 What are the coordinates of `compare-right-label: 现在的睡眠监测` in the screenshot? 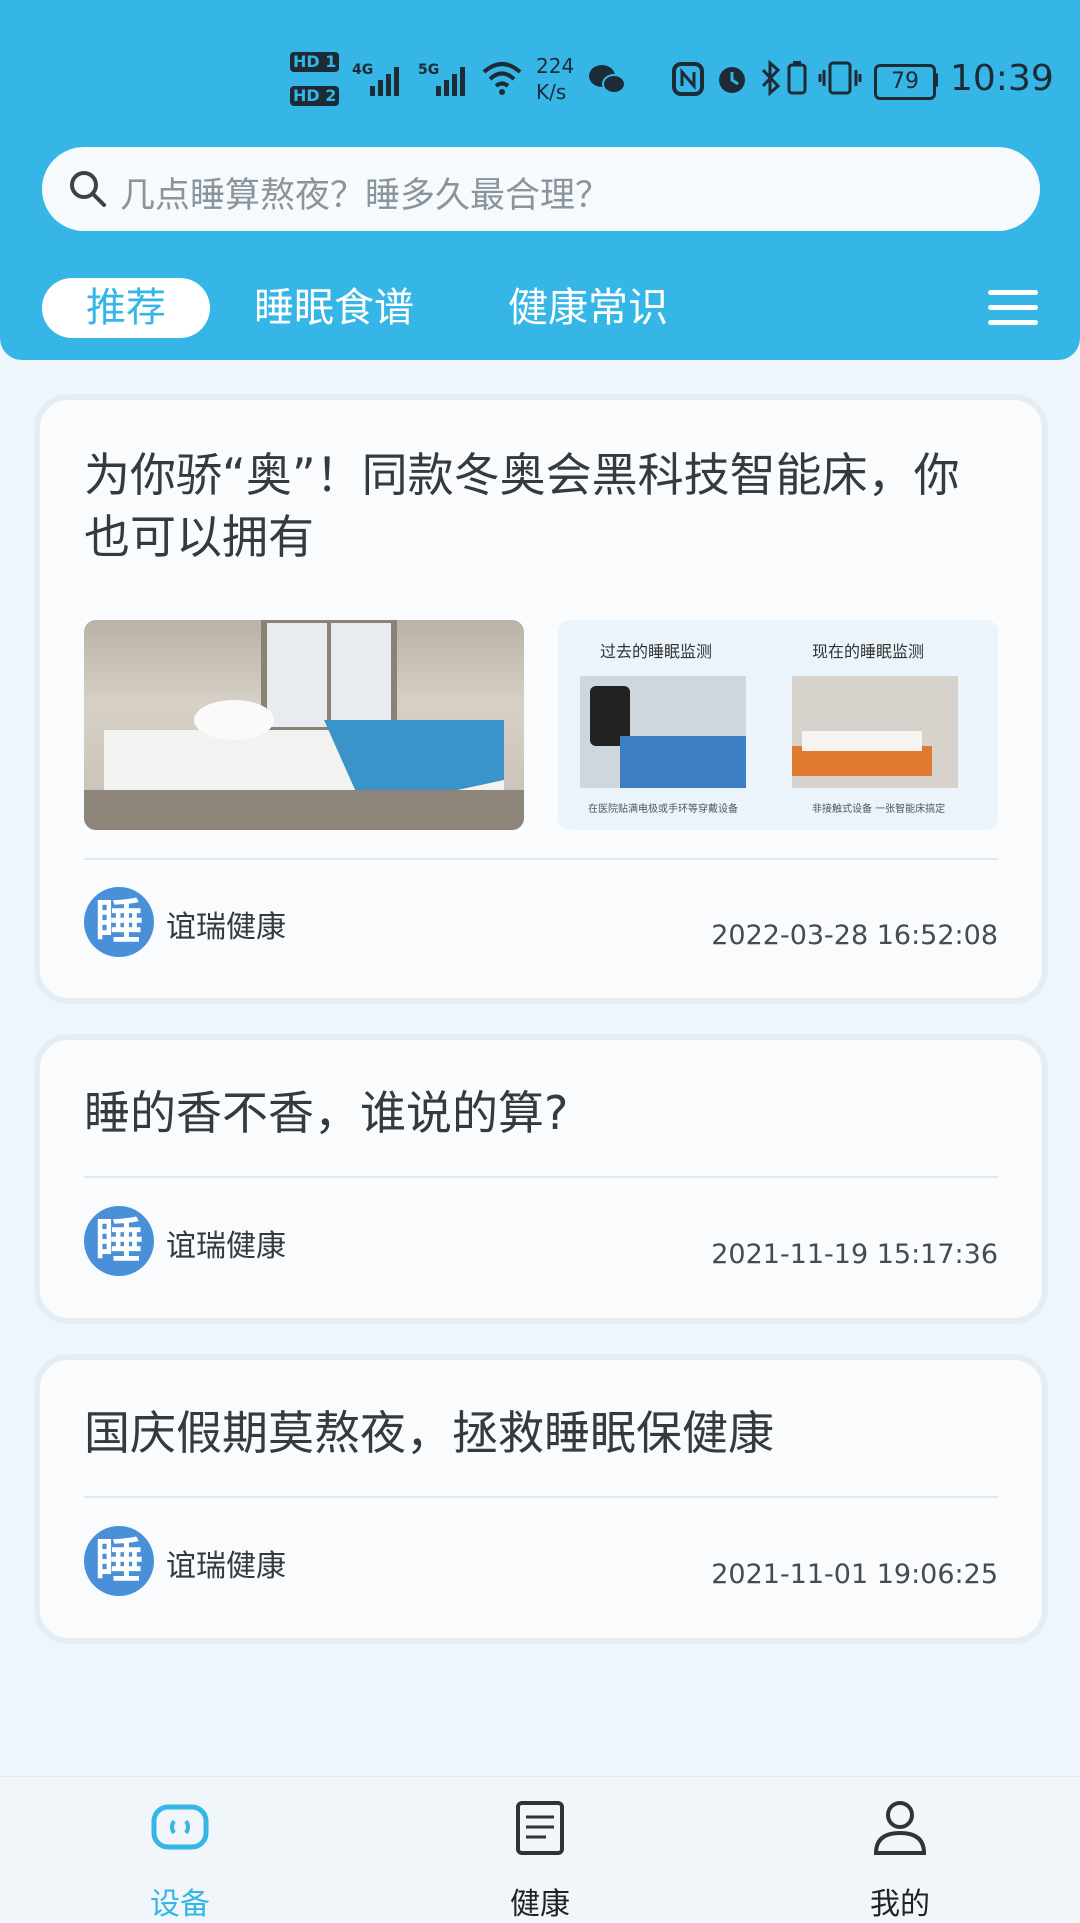 It's located at (868, 651).